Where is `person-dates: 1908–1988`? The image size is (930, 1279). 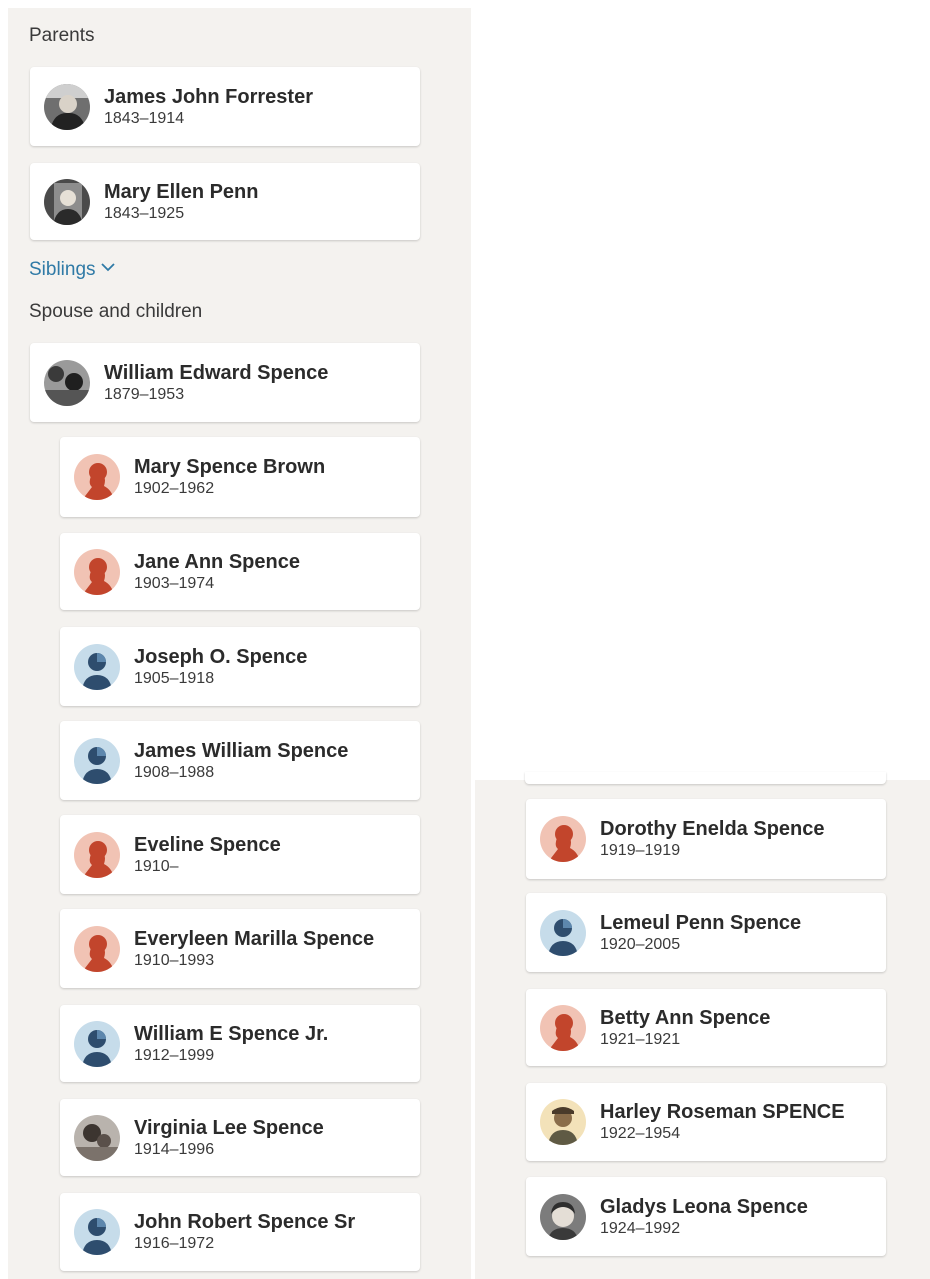 person-dates: 1908–1988 is located at coordinates (174, 772).